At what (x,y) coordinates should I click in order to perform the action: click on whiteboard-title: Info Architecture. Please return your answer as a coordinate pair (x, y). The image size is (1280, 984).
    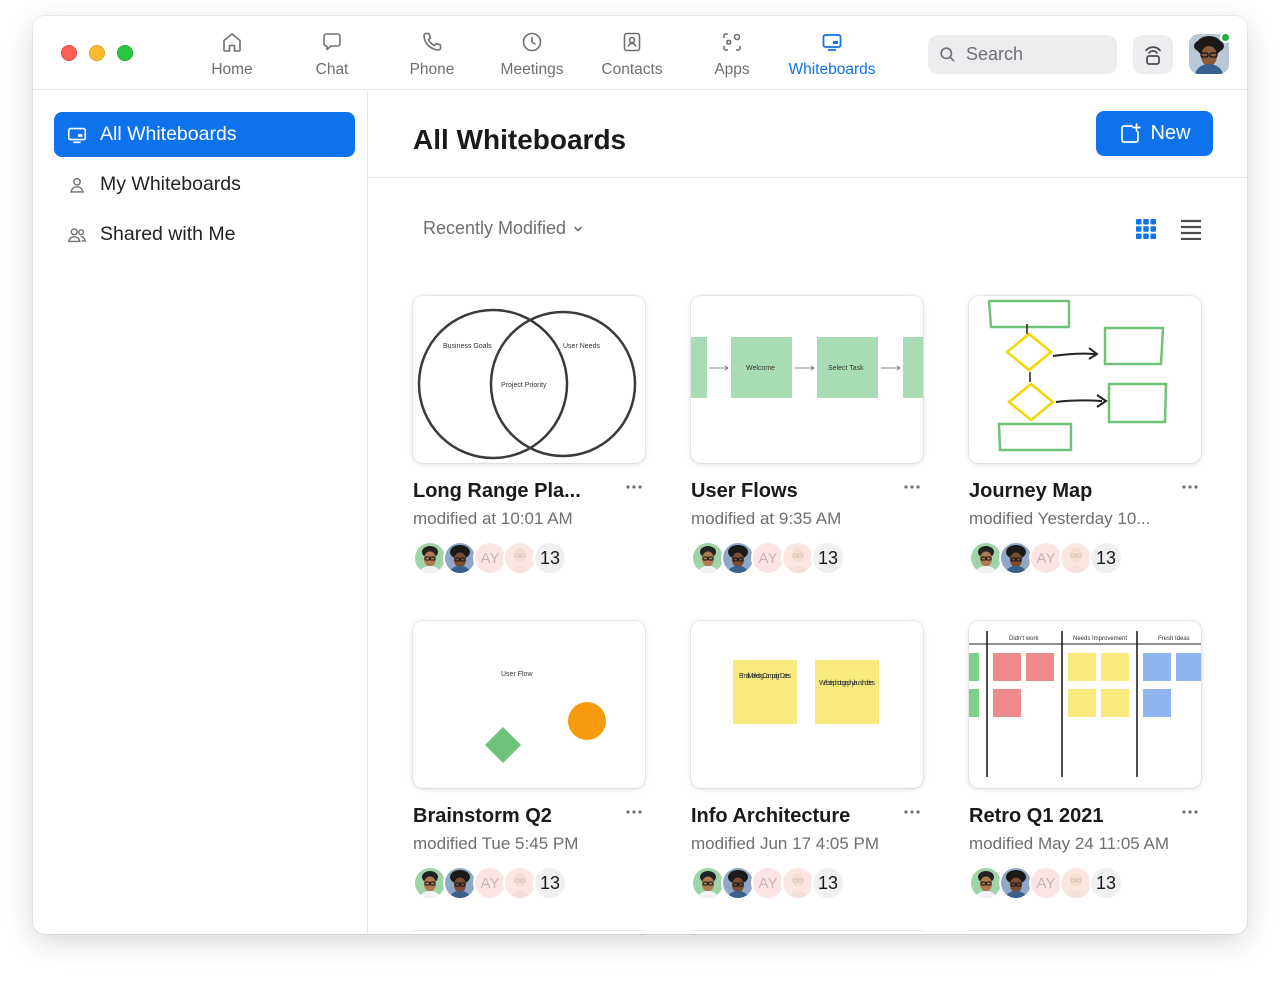
    Looking at the image, I should click on (786, 816).